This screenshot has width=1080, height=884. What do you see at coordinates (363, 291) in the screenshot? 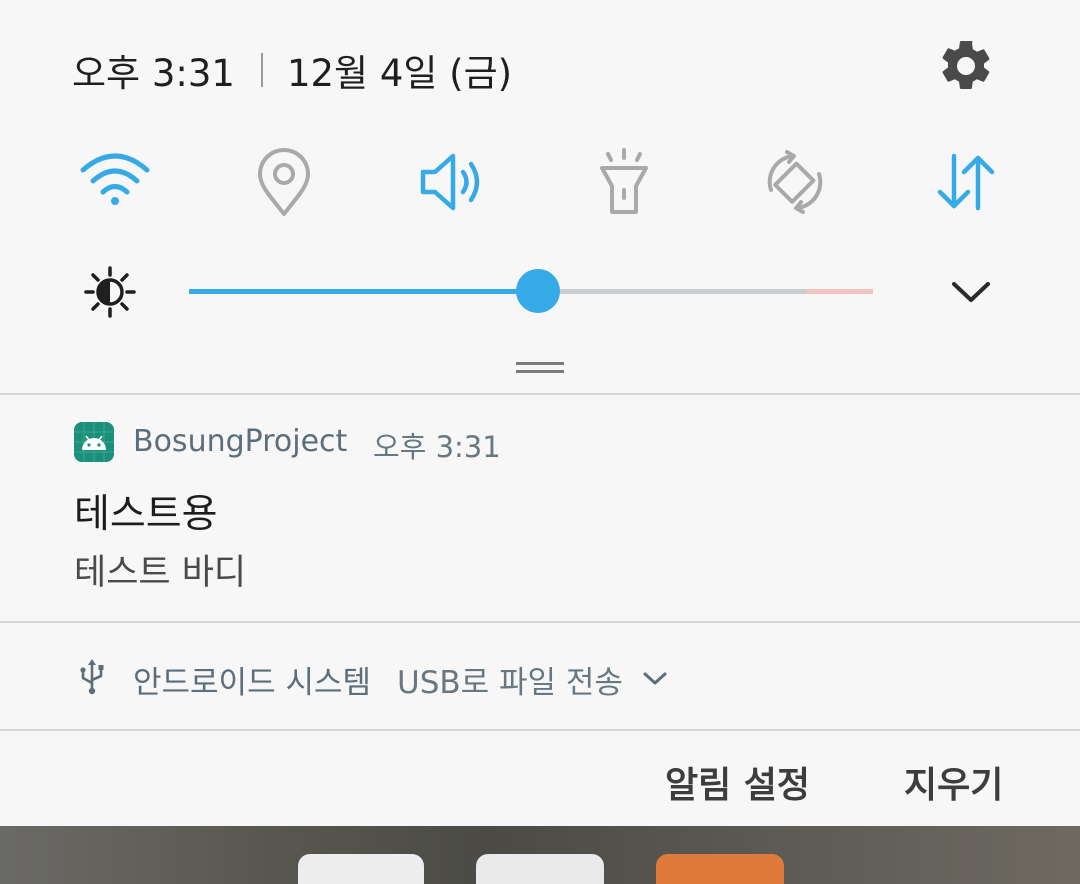
I see `brightness-track-filled` at bounding box center [363, 291].